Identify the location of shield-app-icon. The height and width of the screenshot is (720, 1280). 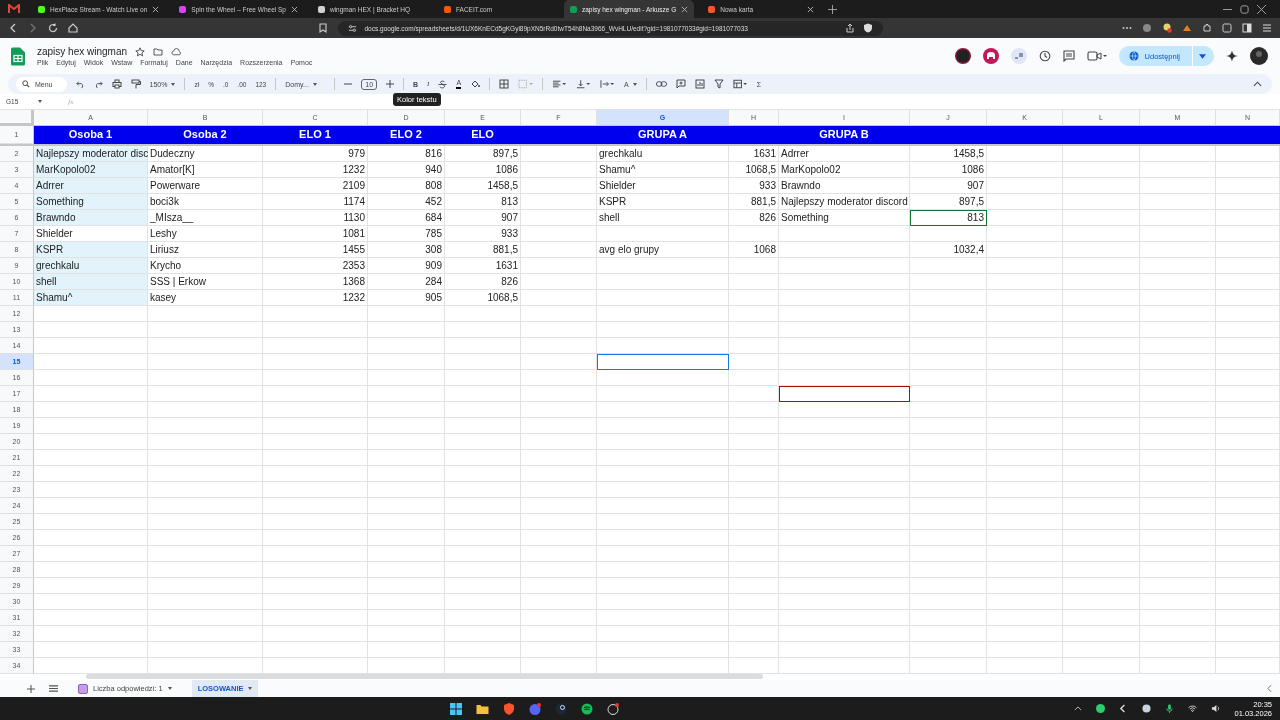
(508, 708).